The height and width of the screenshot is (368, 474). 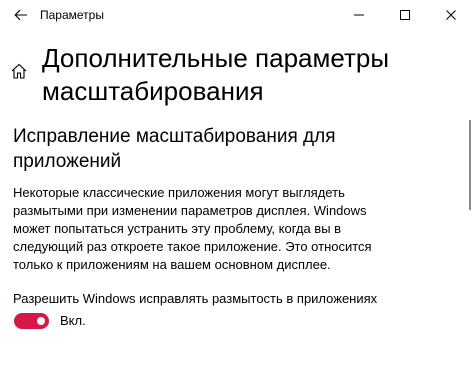 What do you see at coordinates (470, 165) in the screenshot?
I see `scrollbar` at bounding box center [470, 165].